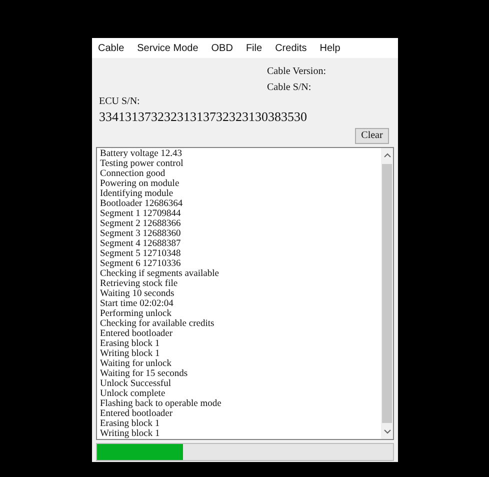  What do you see at coordinates (157, 324) in the screenshot?
I see `log-line: Checking for available credits` at bounding box center [157, 324].